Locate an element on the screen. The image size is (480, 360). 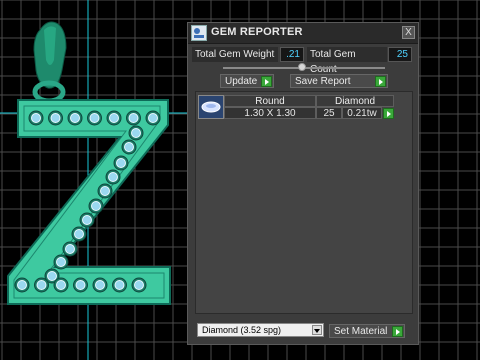
total-gem-count-value: 25 is located at coordinates (400, 54).